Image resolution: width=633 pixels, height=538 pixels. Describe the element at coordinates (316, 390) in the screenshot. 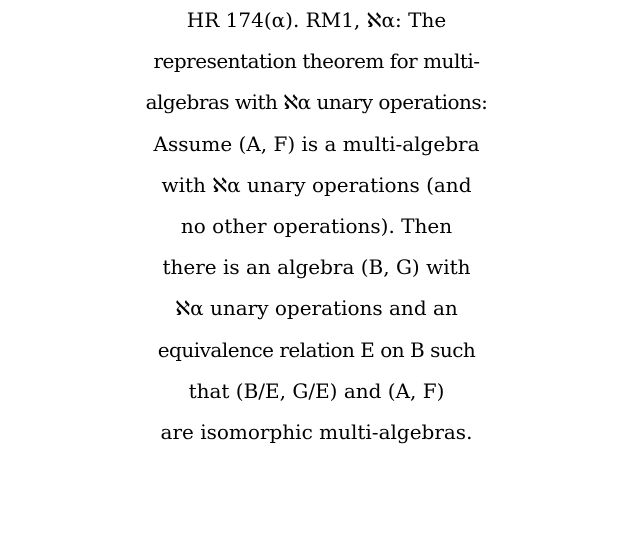

I see `text-line-10: that (B/E, G/E) and (A, F)` at that location.